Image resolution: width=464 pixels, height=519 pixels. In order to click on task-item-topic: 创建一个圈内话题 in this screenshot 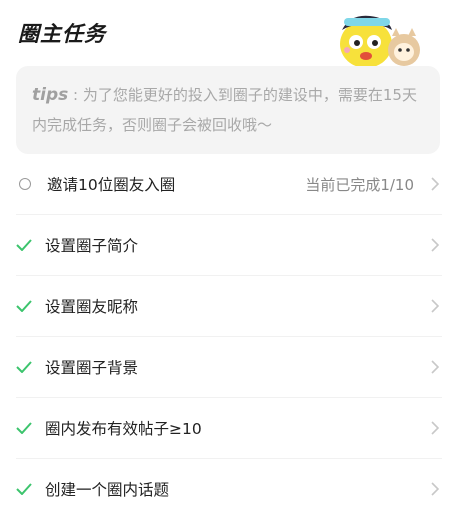, I will do `click(229, 489)`.